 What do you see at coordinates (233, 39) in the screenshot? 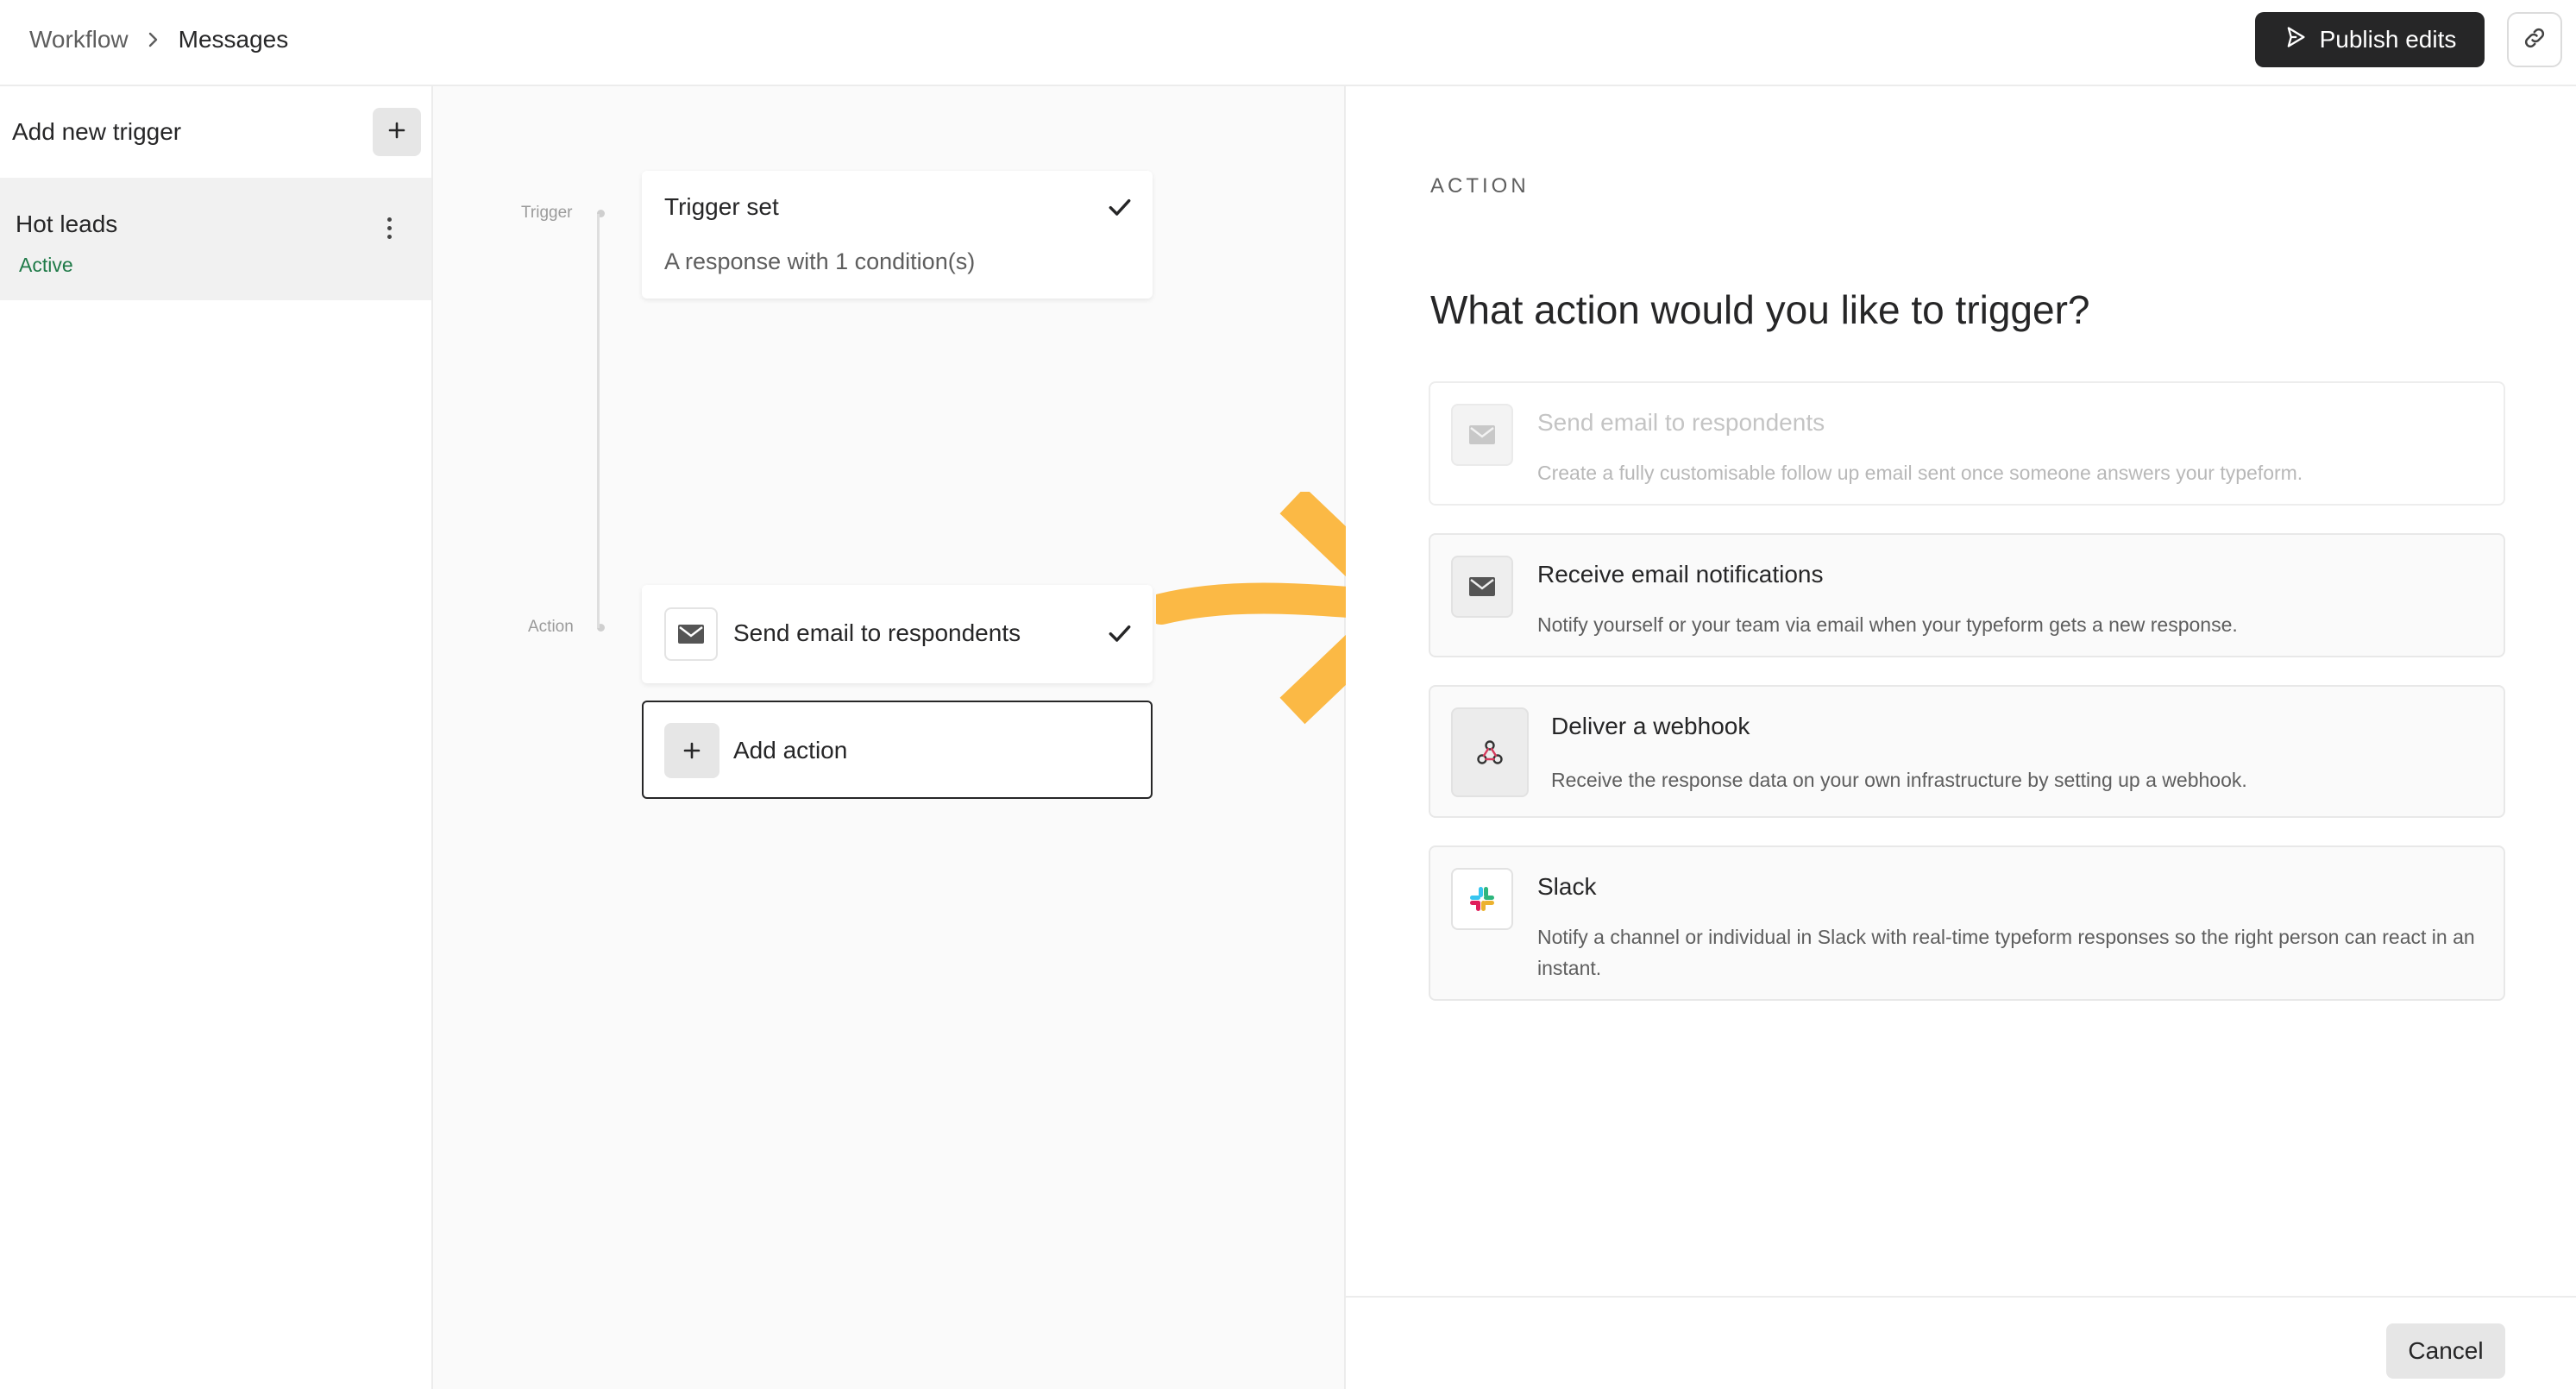
I see `breadcrumb-current: Messages` at bounding box center [233, 39].